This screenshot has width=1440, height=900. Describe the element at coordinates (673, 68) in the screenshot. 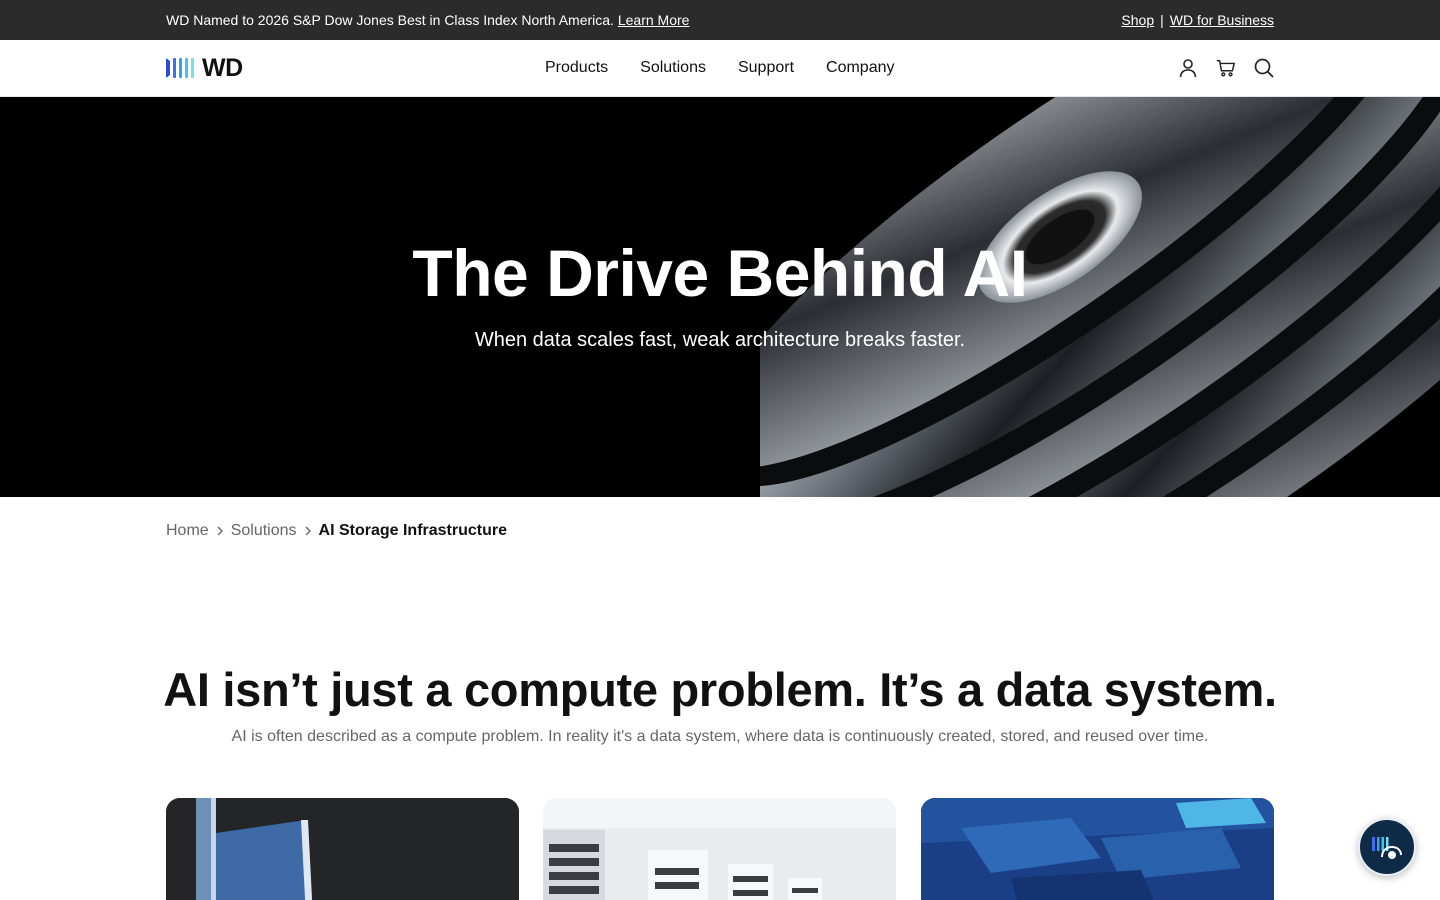

I see `nav-solutions: Solutions` at that location.